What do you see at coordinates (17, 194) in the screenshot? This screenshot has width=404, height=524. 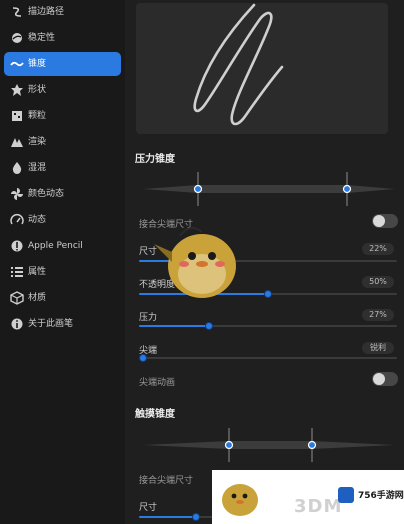 I see `color-dynamics-icon` at bounding box center [17, 194].